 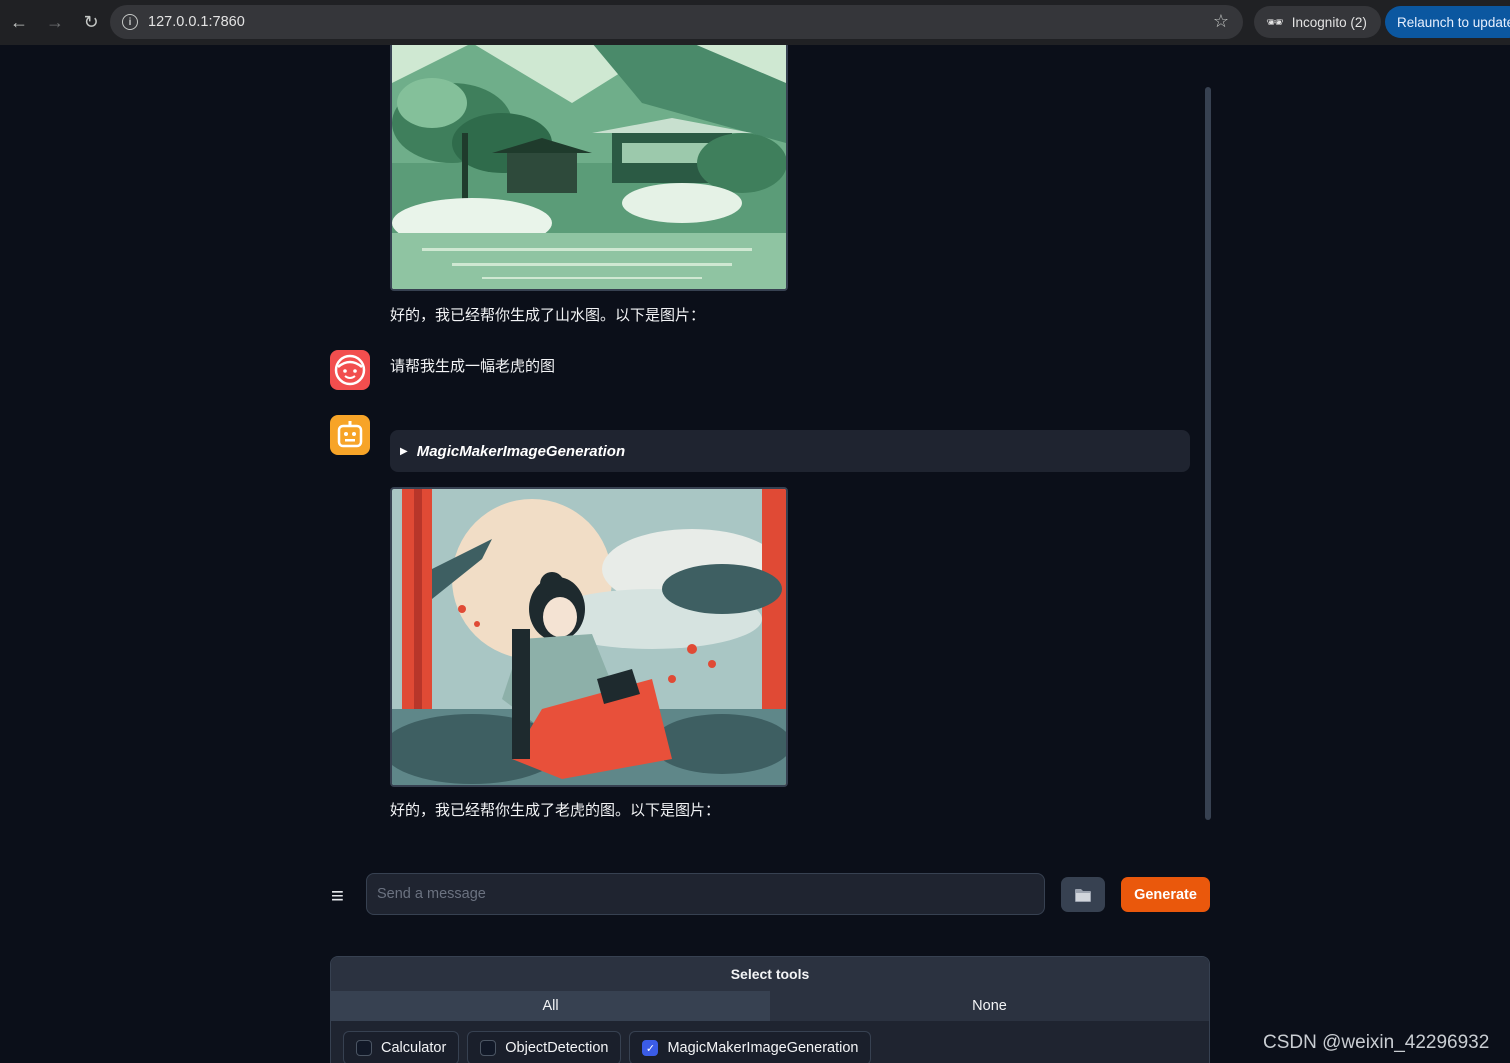 I want to click on address-bar: i 127.0.0.1:7860 ☆, so click(x=676, y=22).